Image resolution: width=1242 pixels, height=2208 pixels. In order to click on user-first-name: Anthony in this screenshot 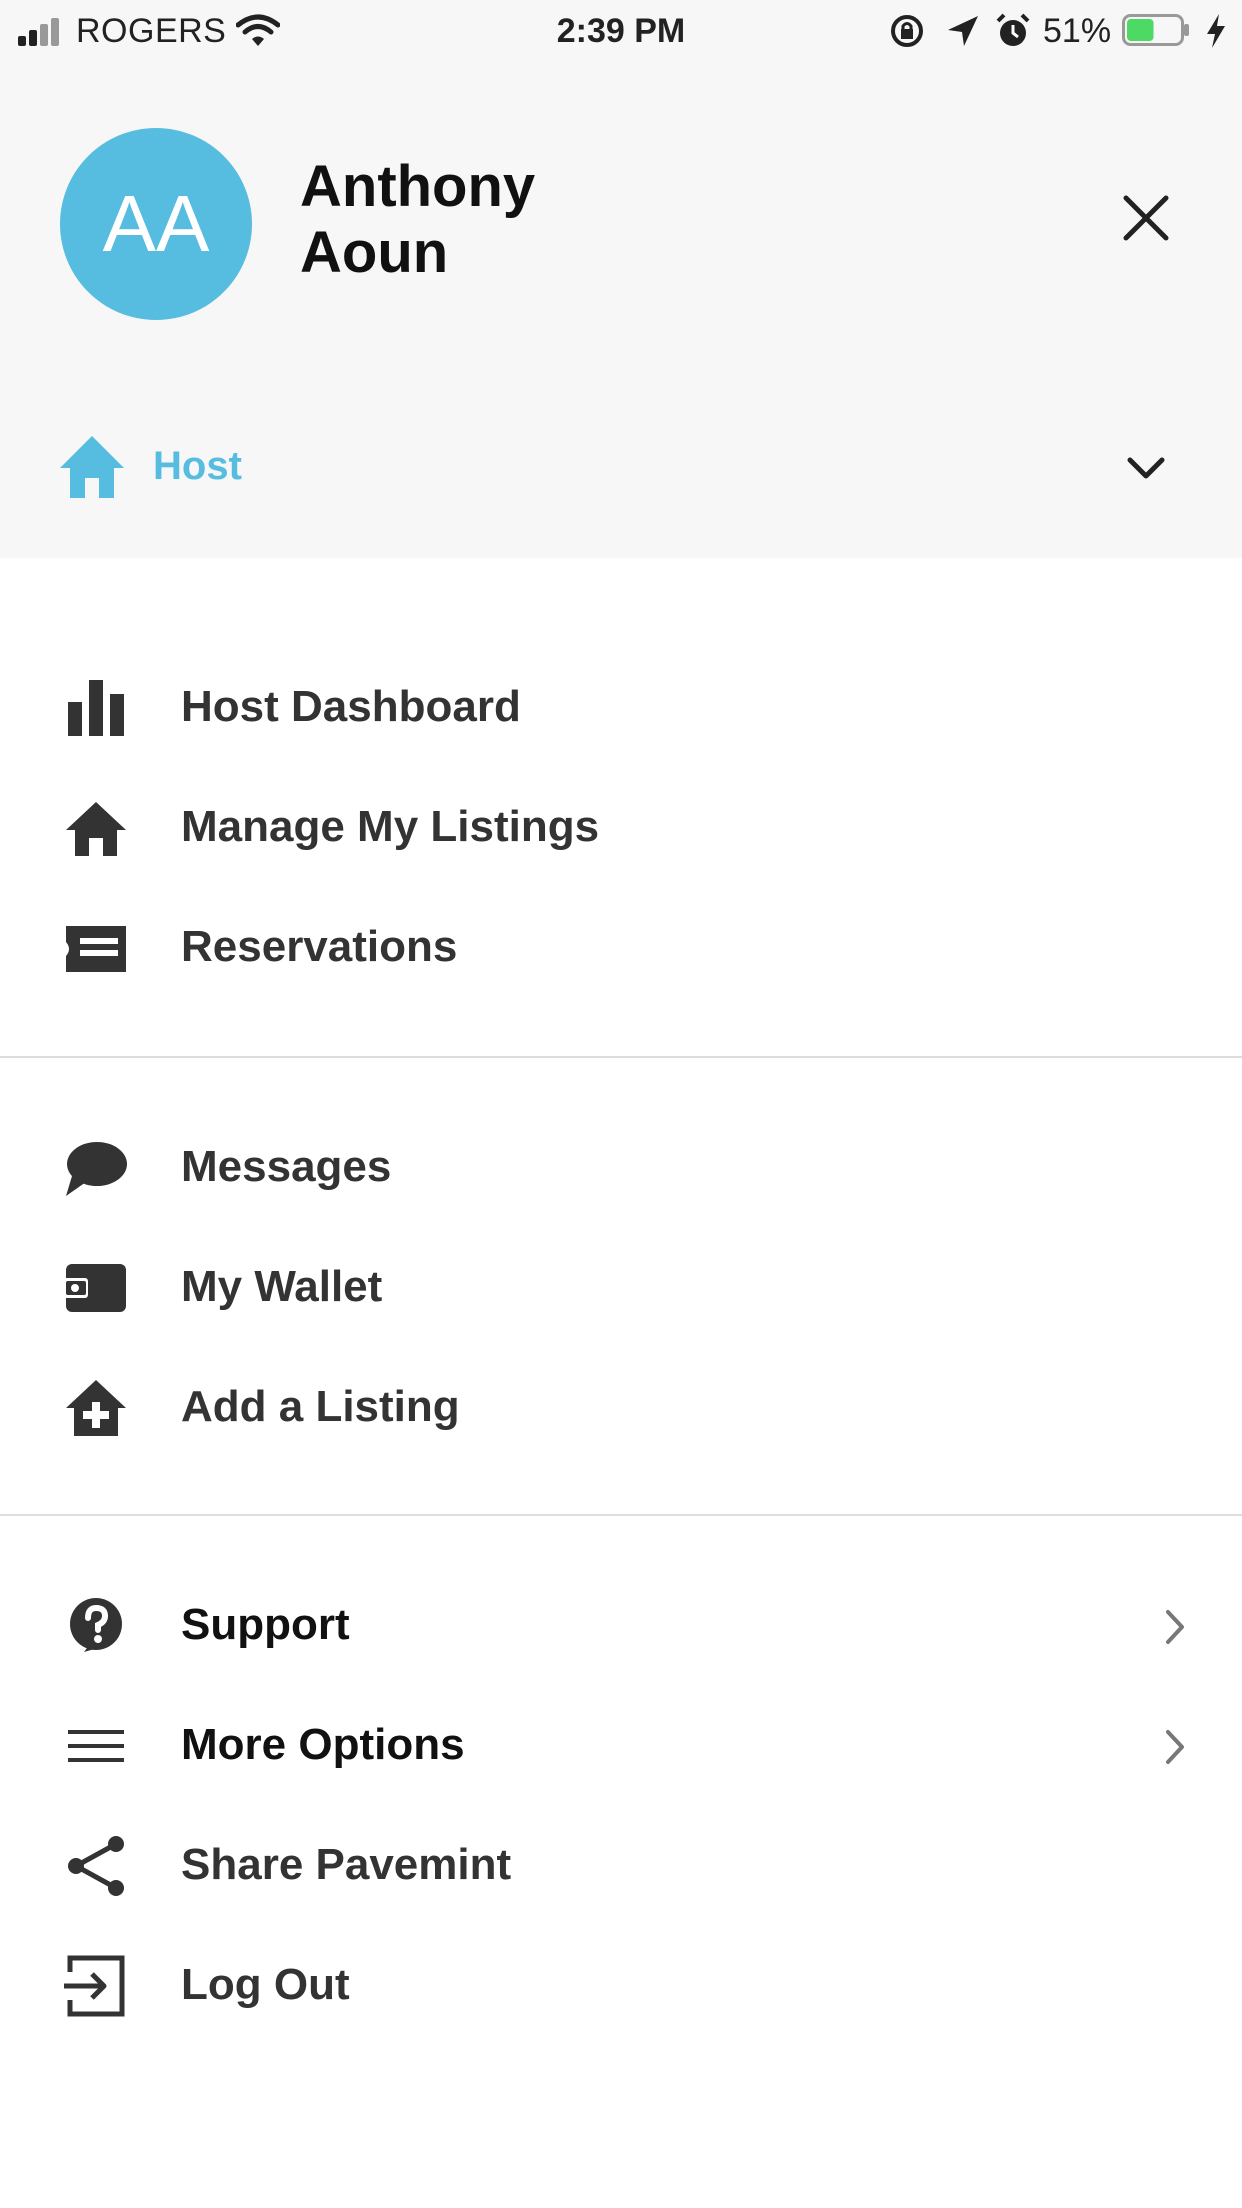, I will do `click(418, 186)`.